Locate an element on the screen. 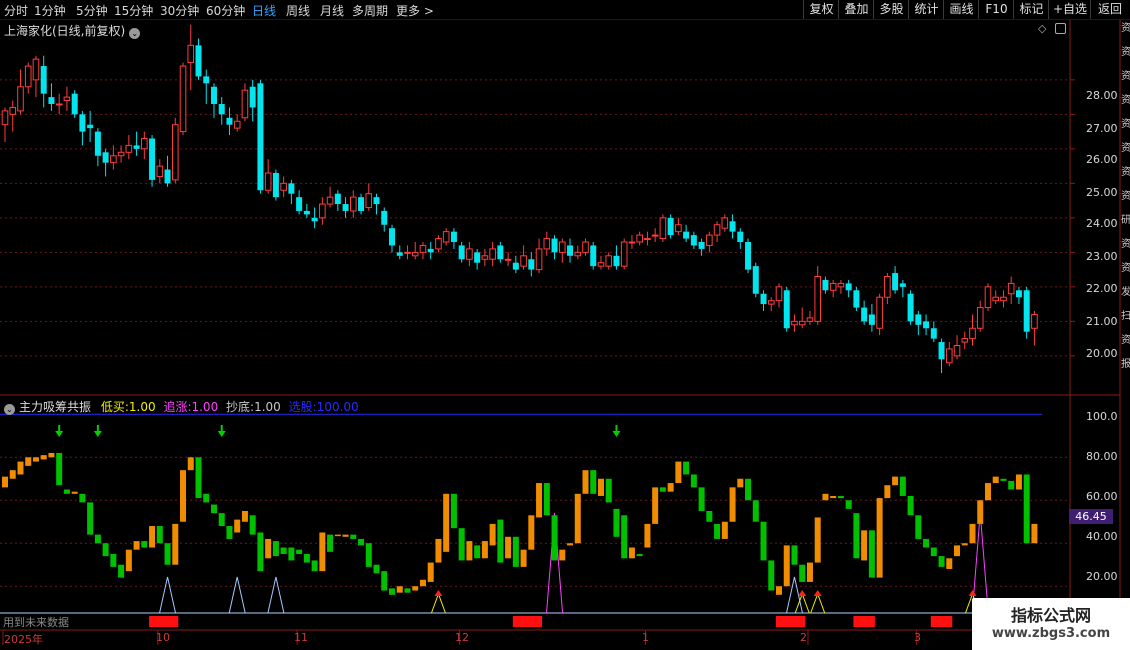  overlay-button: 叠加 is located at coordinates (856, 9).